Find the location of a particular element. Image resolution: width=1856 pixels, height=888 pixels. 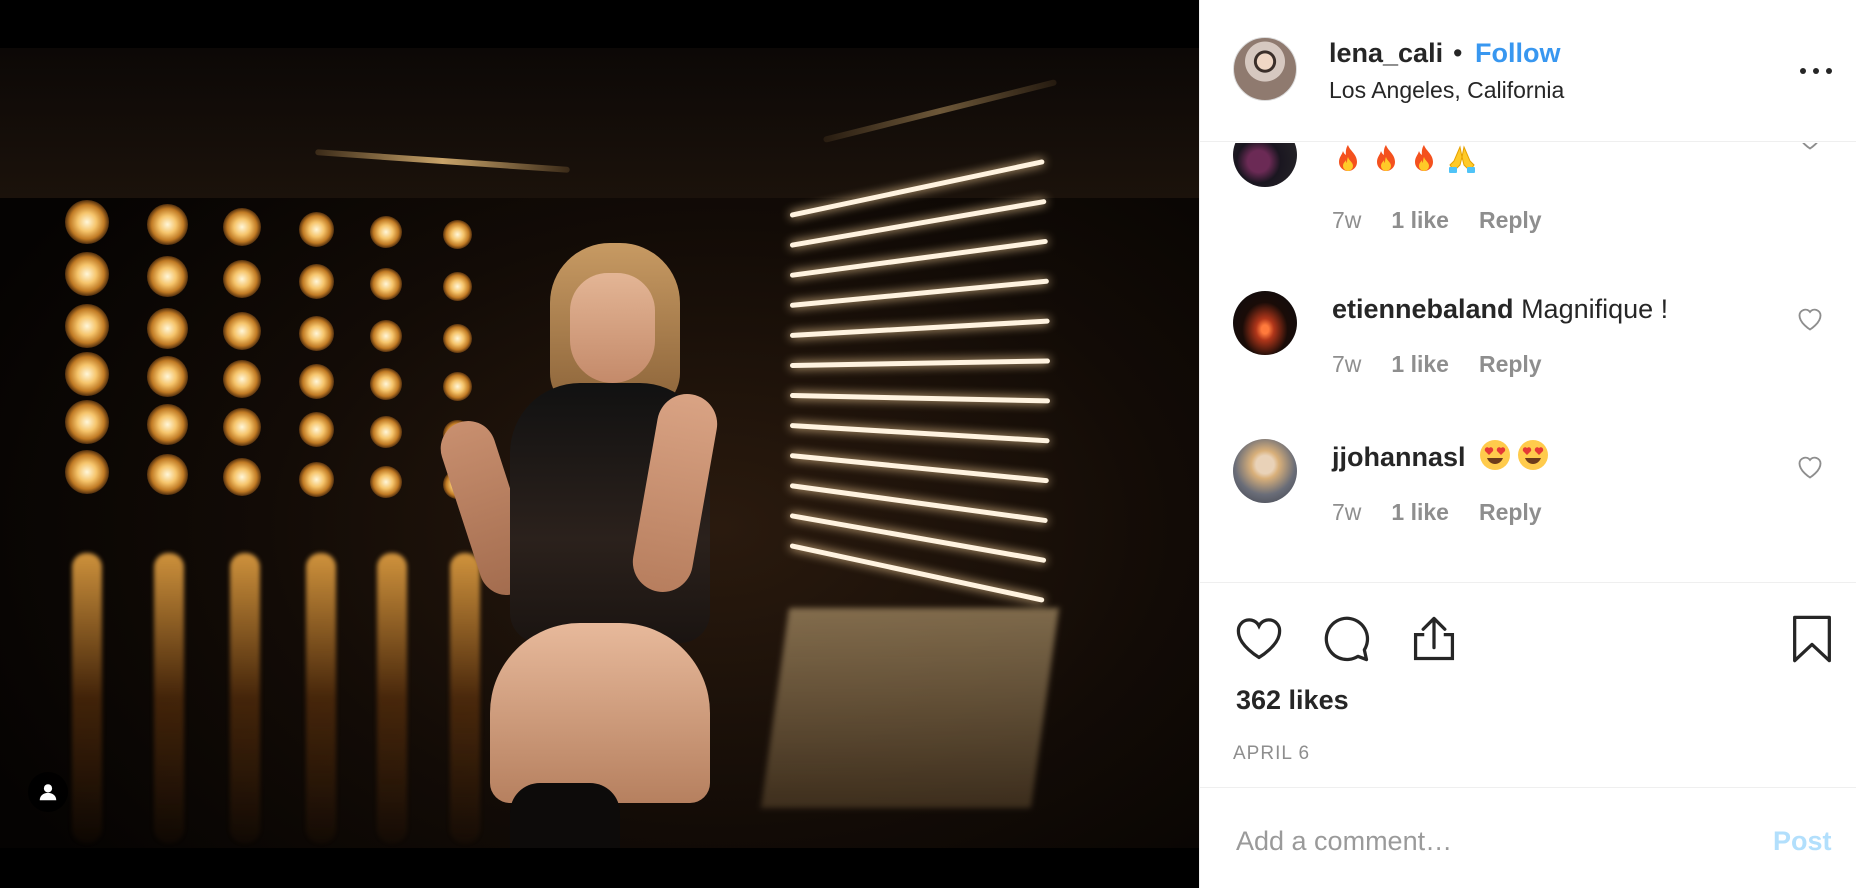

author-avatar is located at coordinates (1265, 69).